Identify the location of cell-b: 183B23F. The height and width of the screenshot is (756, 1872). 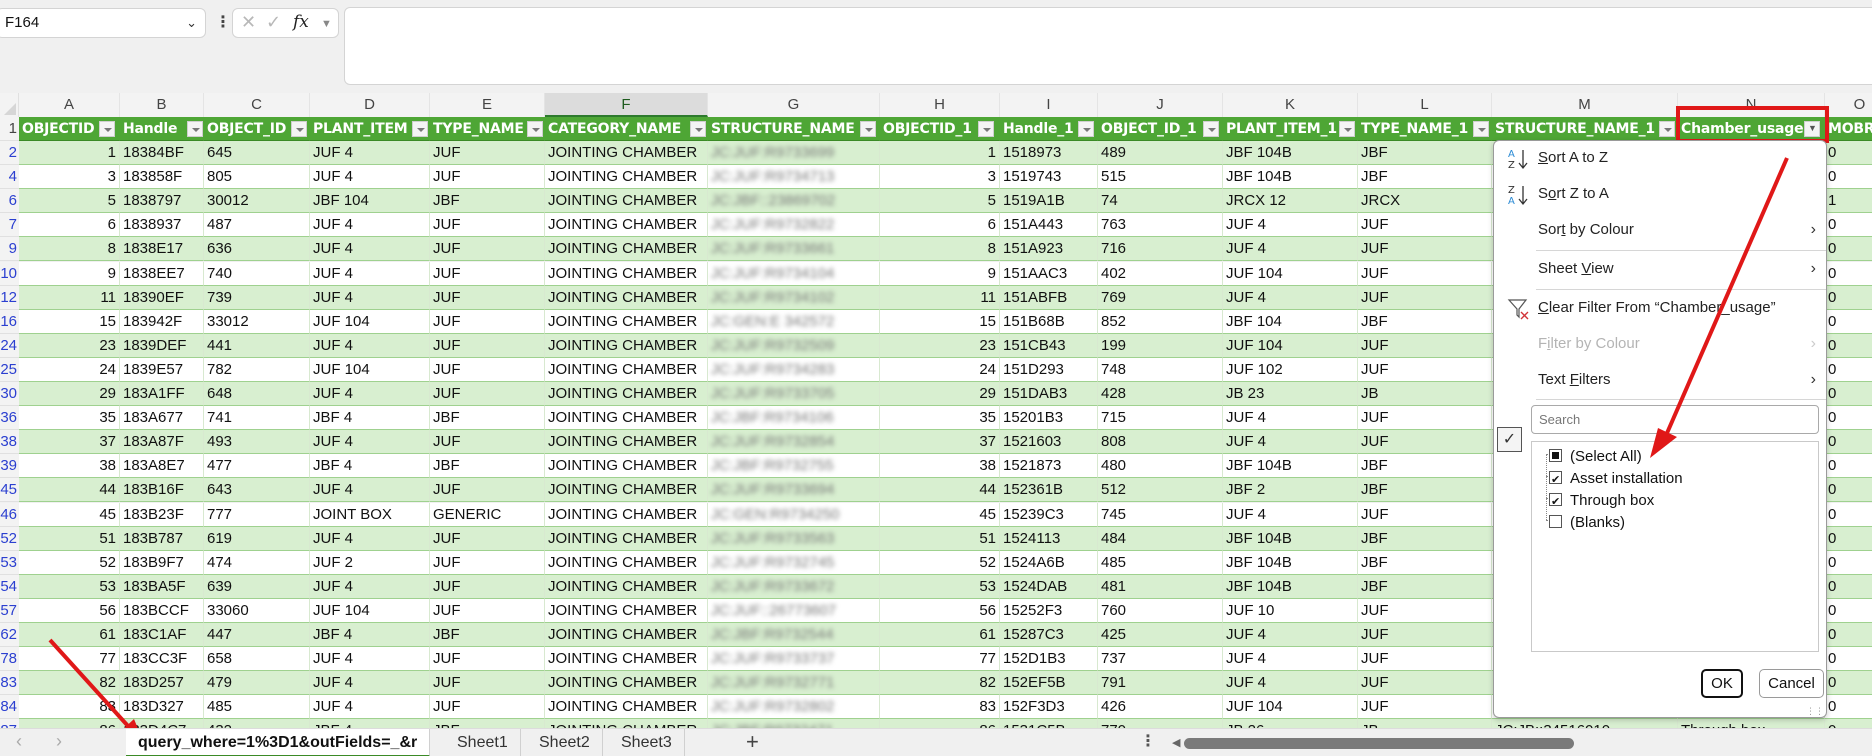
(162, 514).